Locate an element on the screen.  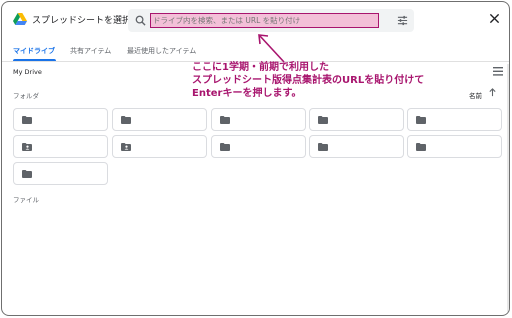
dialog-title: スプレッドシートを選択 is located at coordinates (82, 21).